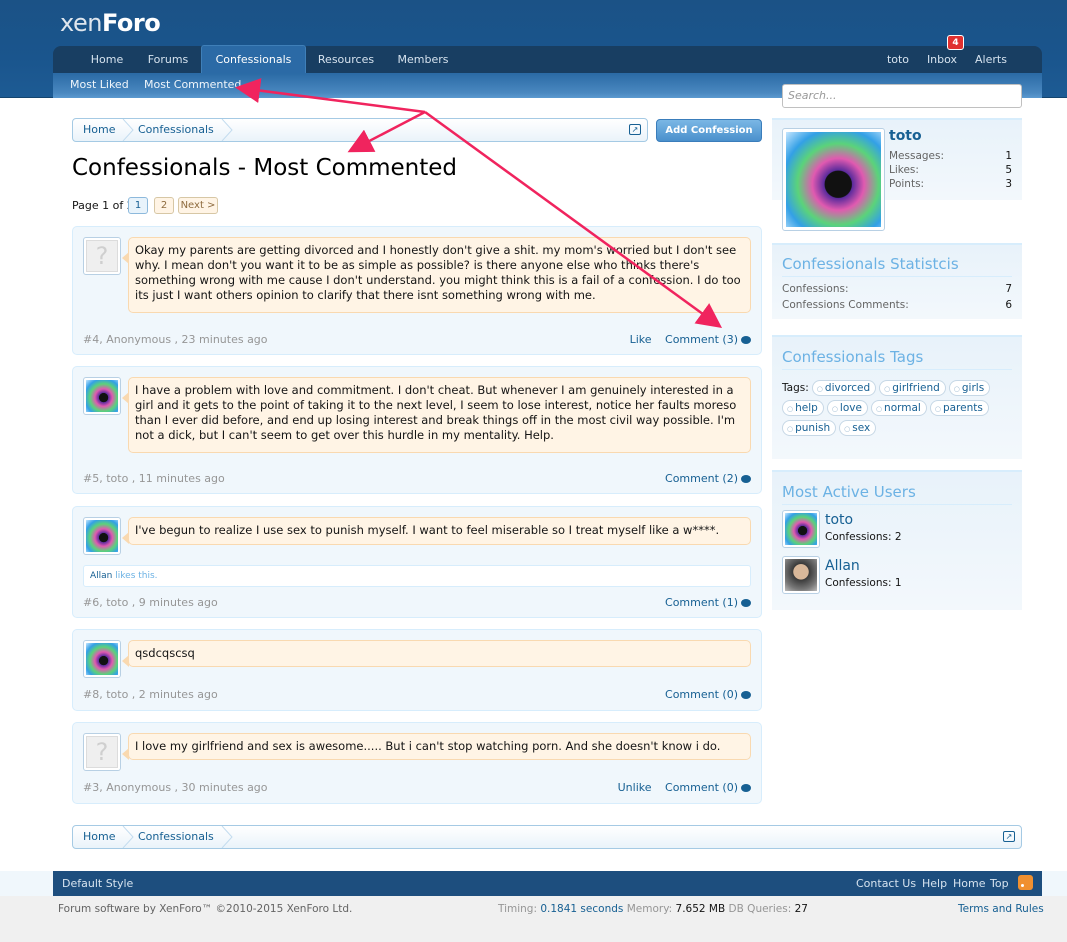 The image size is (1067, 942). Describe the element at coordinates (847, 408) in the screenshot. I see `tag-love: love` at that location.